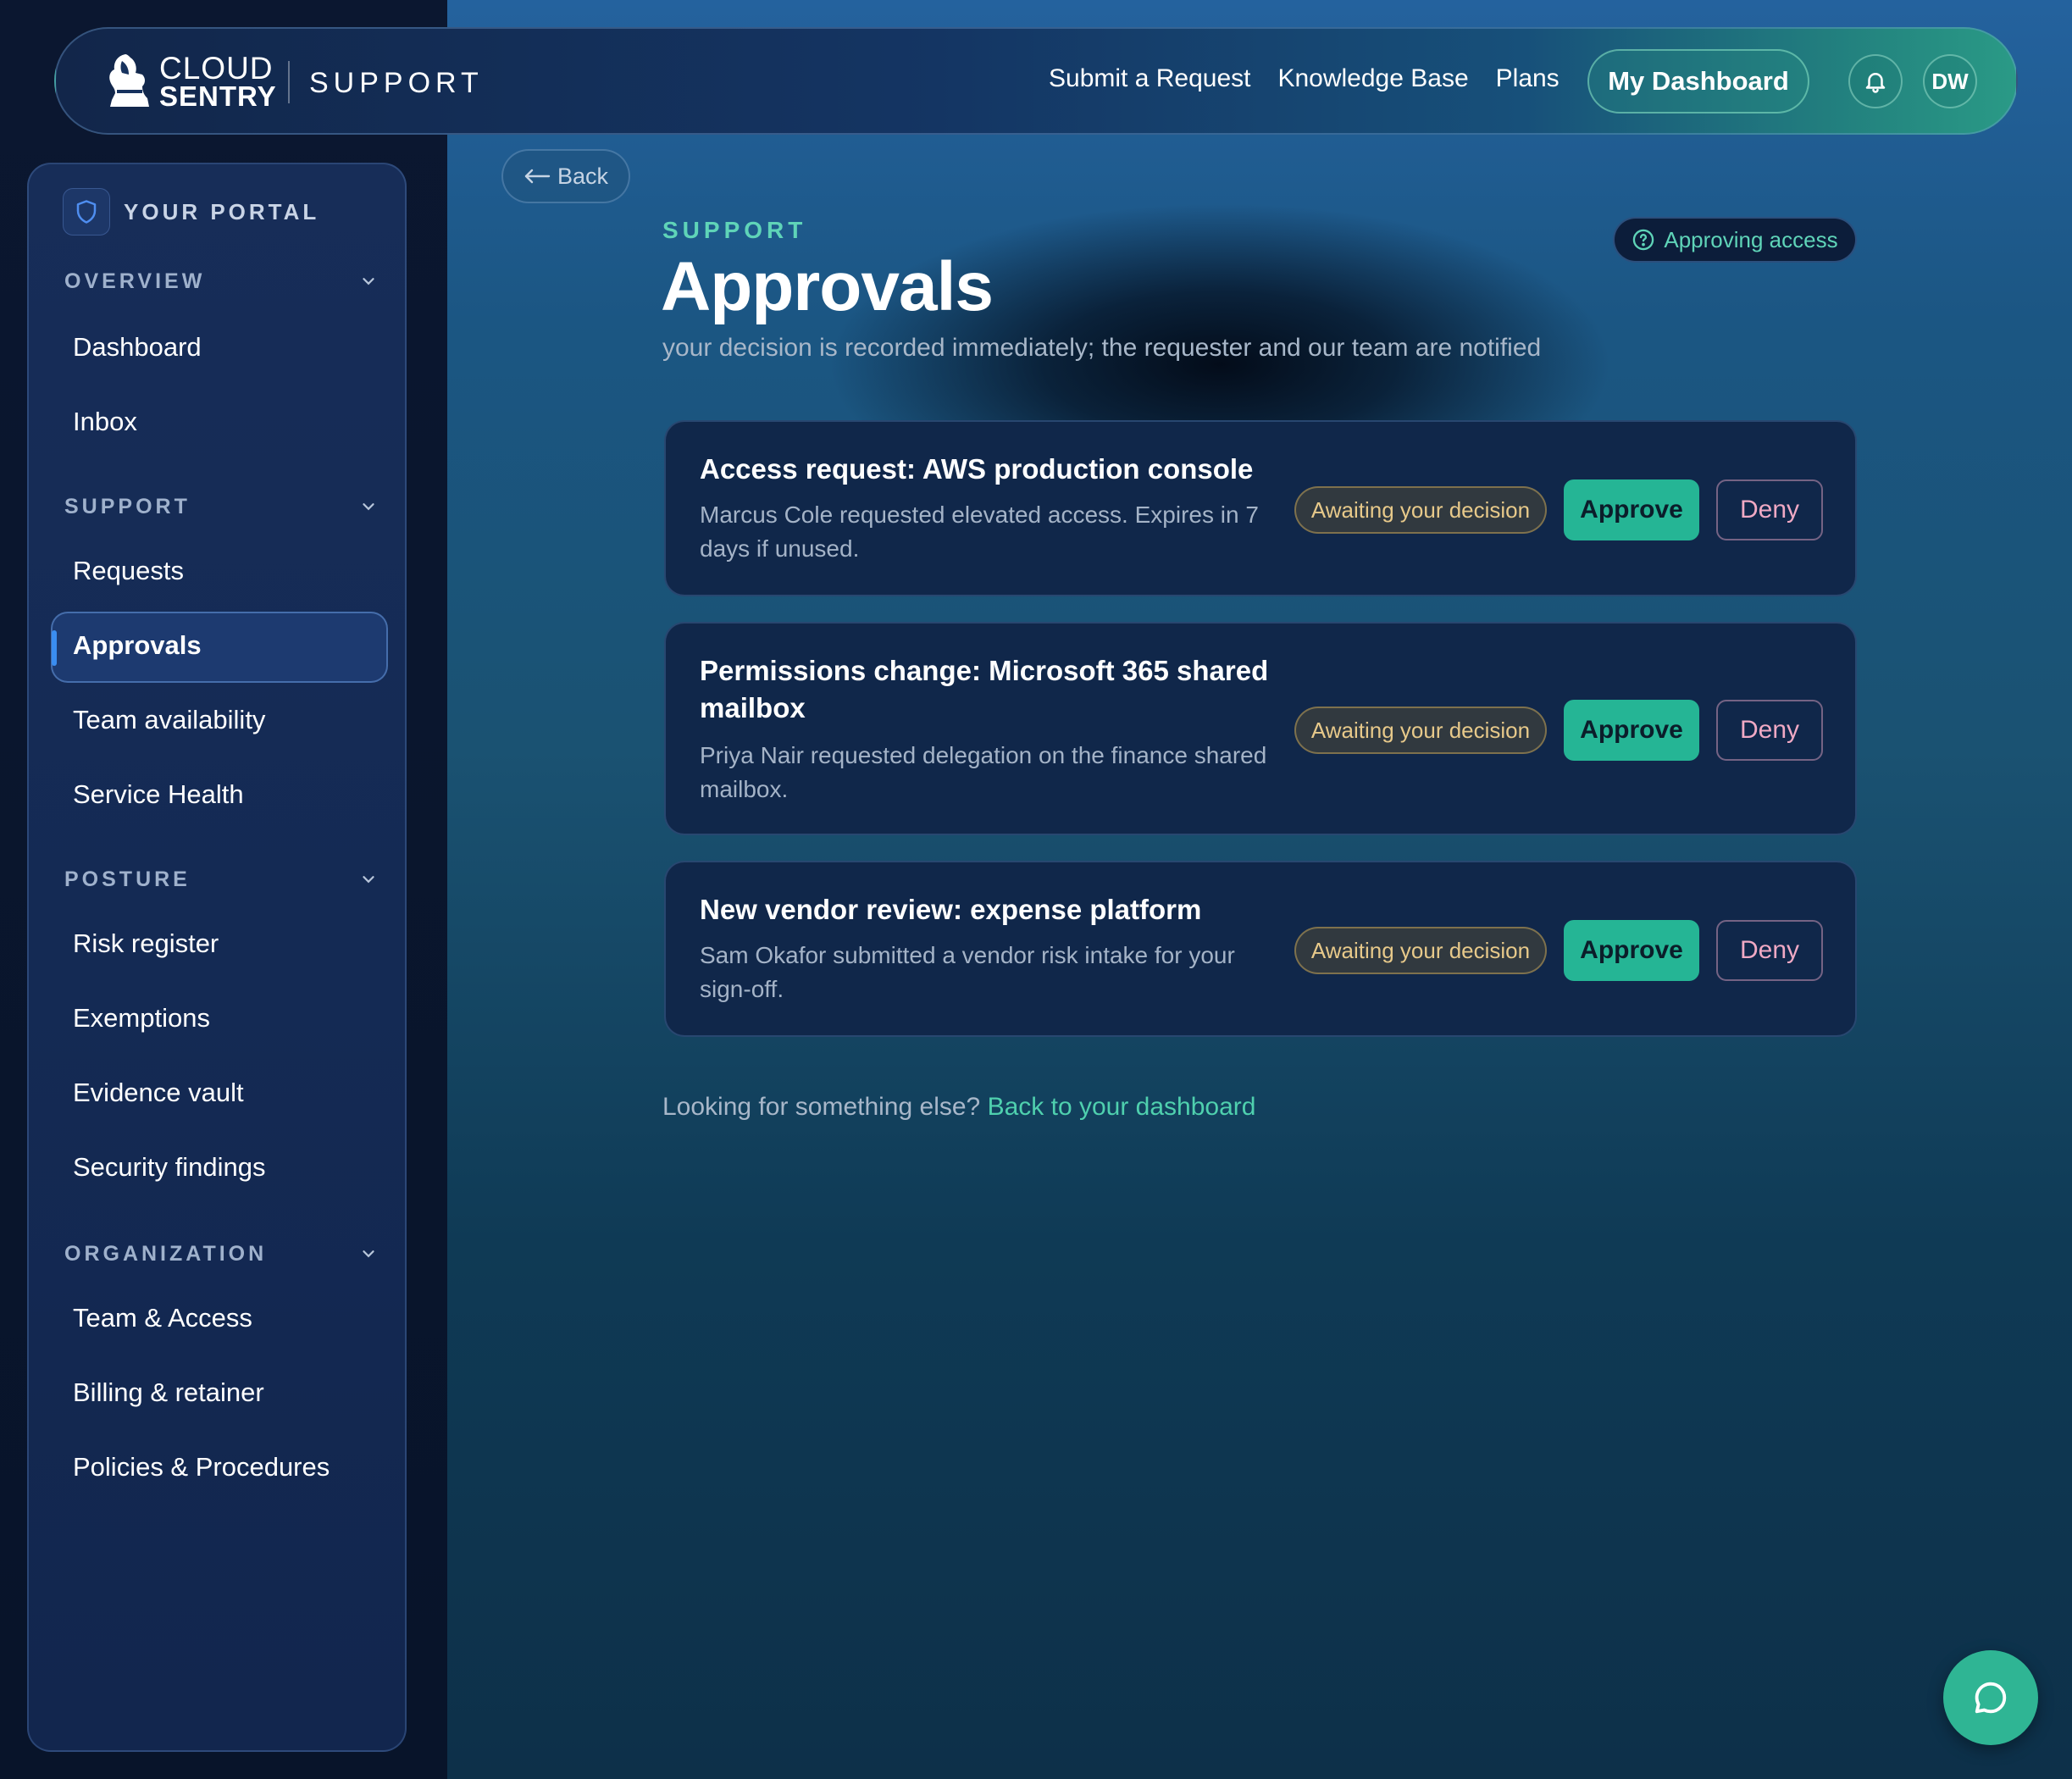  I want to click on portal-header: YOUR PORTAL, so click(191, 212).